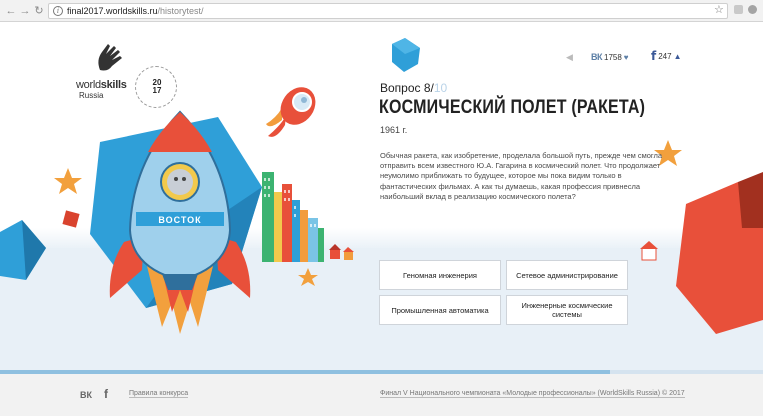 The image size is (763, 416). Describe the element at coordinates (719, 9) in the screenshot. I see `bookmark-star-icon: ☆` at that location.